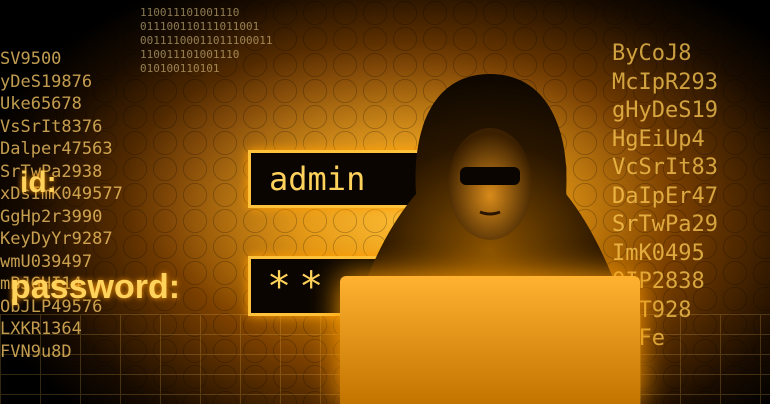 The image size is (770, 404). Describe the element at coordinates (38, 182) in the screenshot. I see `id-label: id:` at that location.